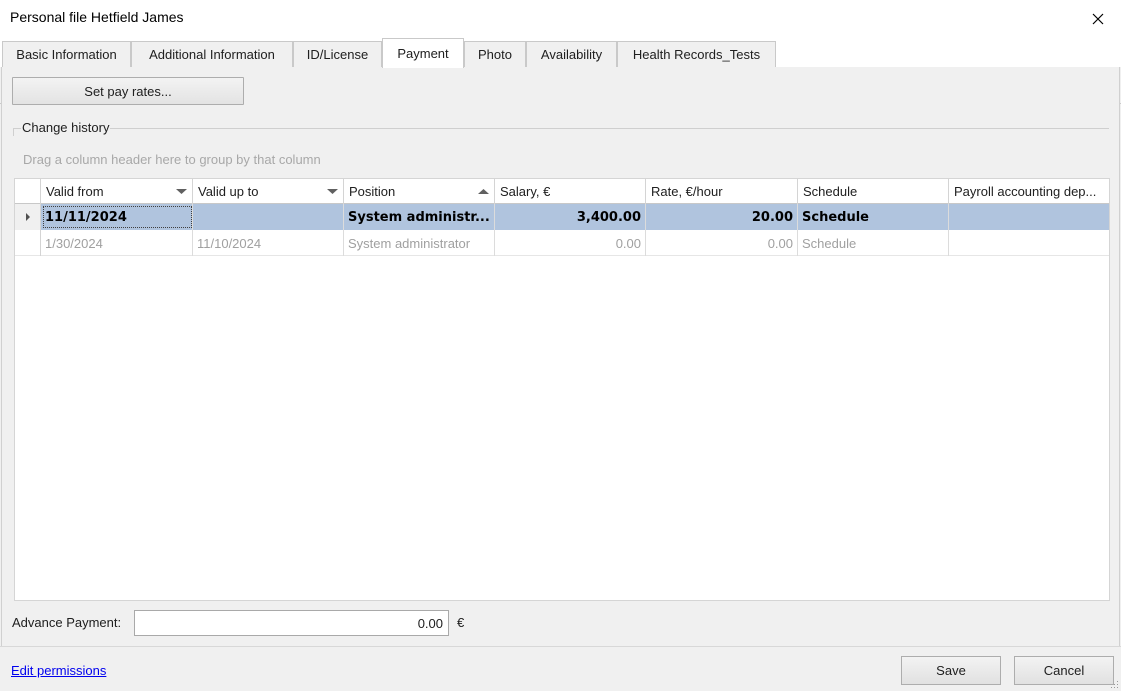 Image resolution: width=1121 pixels, height=691 pixels. I want to click on advance-payment-label: Advance Payment:, so click(67, 622).